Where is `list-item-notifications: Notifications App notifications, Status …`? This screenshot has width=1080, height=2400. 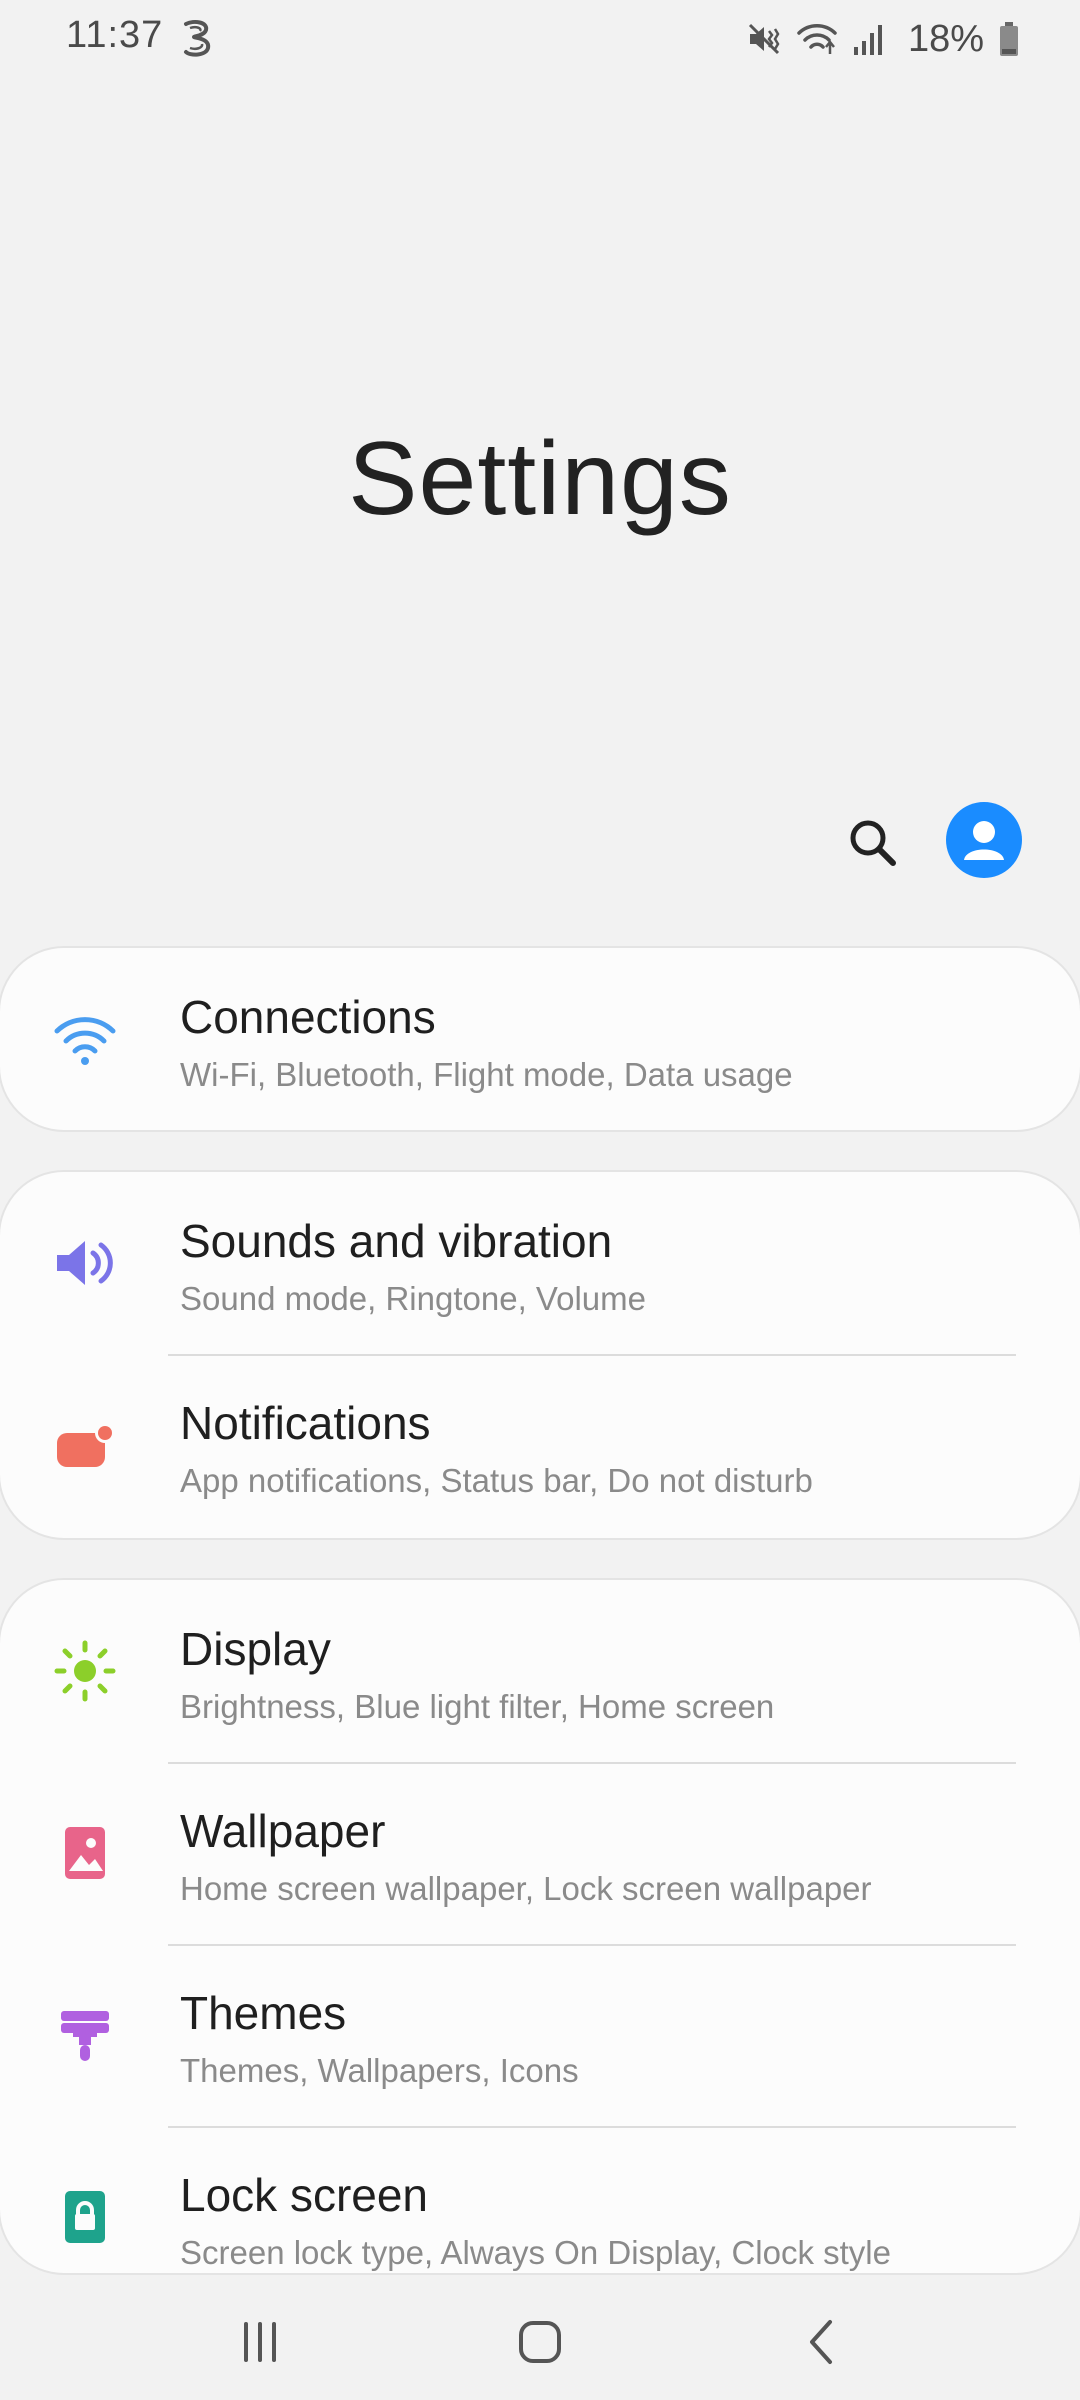 list-item-notifications: Notifications App notifications, Status … is located at coordinates (540, 1445).